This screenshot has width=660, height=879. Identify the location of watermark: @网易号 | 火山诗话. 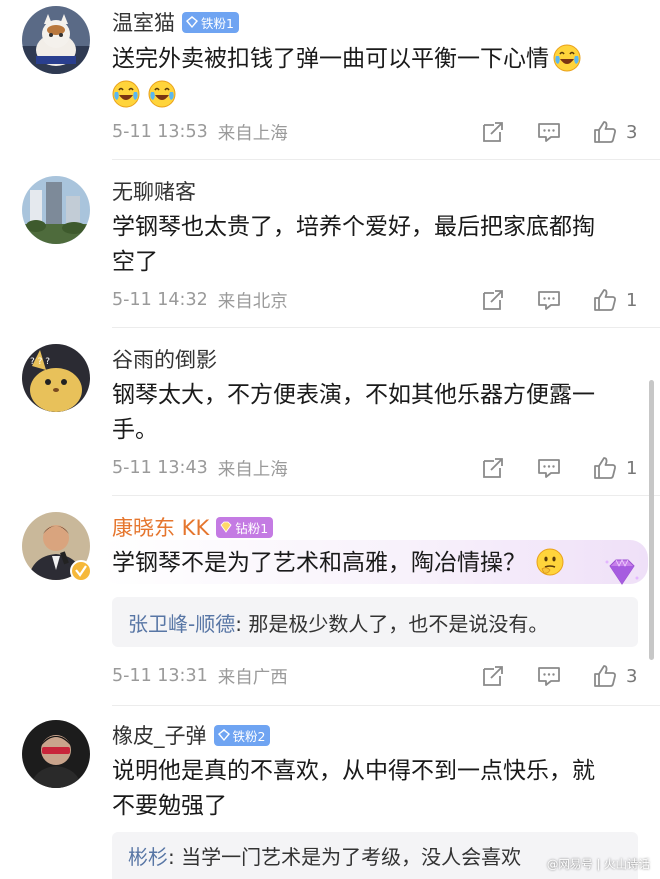
(598, 864).